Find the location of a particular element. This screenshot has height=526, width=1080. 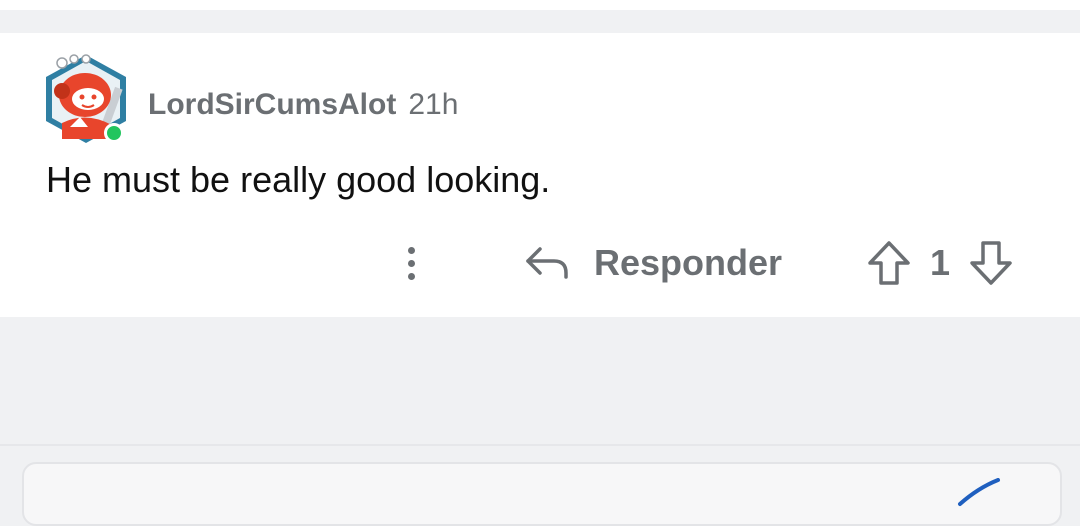

reply-button: Responder is located at coordinates (652, 263).